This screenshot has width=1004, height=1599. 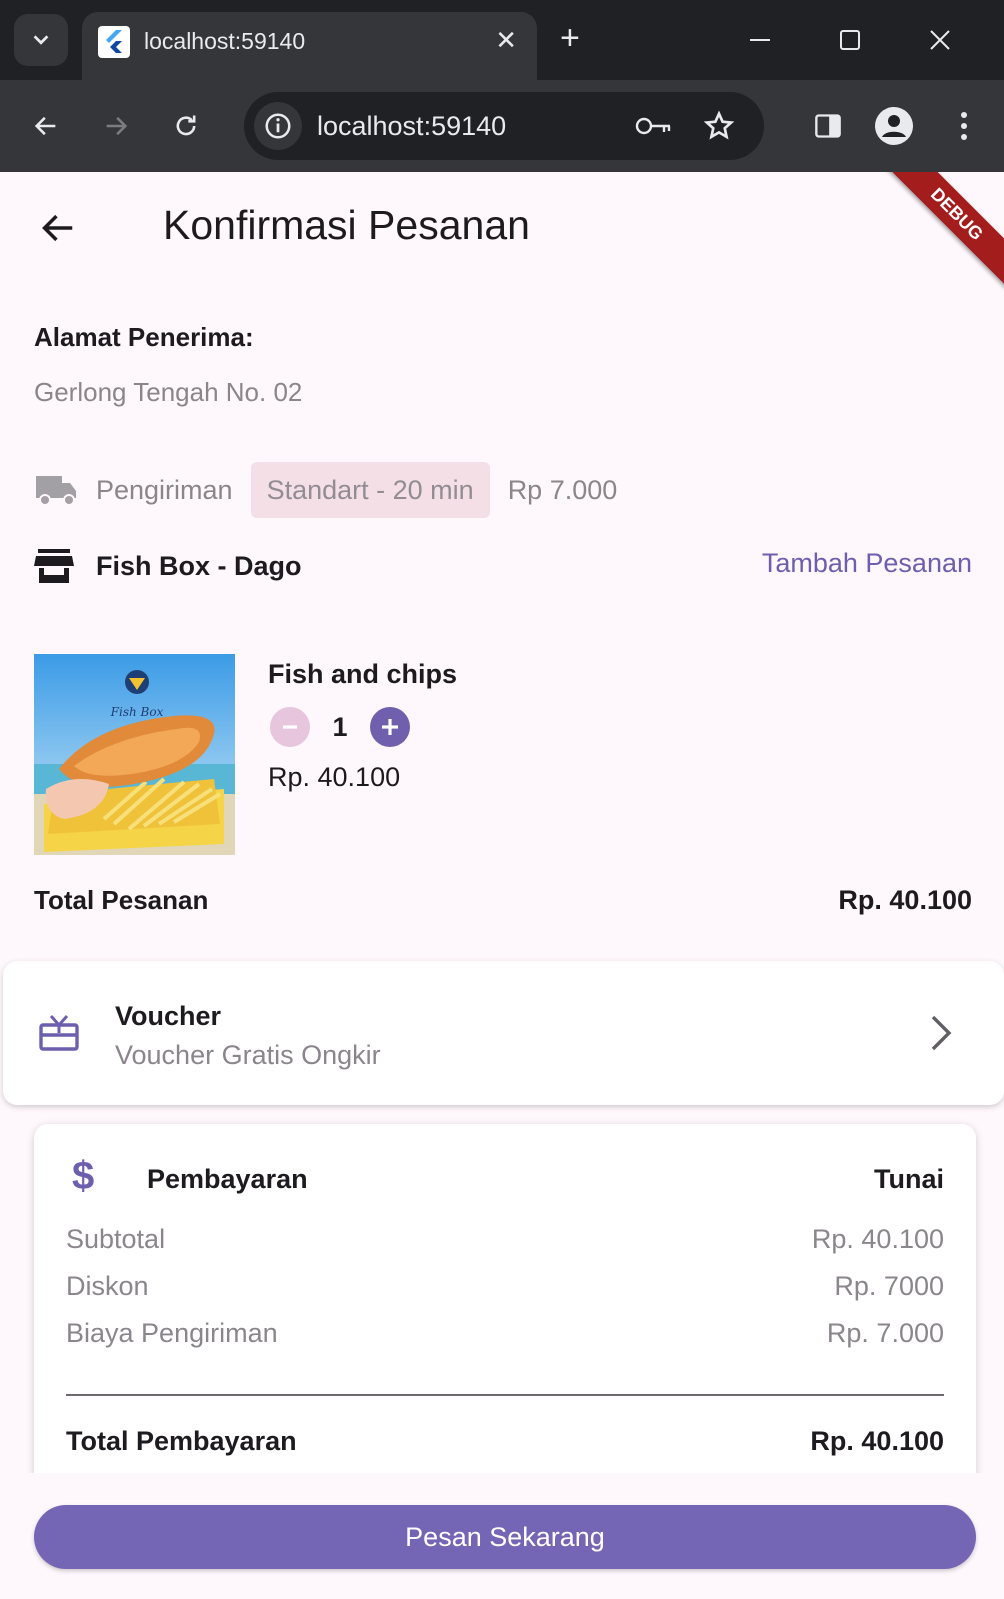 What do you see at coordinates (889, 1286) in the screenshot?
I see `discount-value: Rp. 7000` at bounding box center [889, 1286].